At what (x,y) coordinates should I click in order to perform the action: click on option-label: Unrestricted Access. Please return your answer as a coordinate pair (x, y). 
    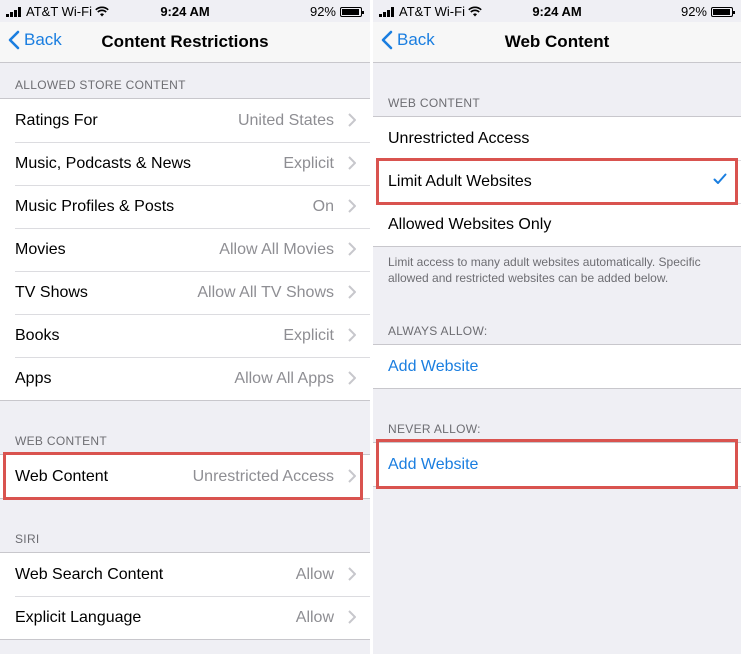
    Looking at the image, I should click on (459, 138).